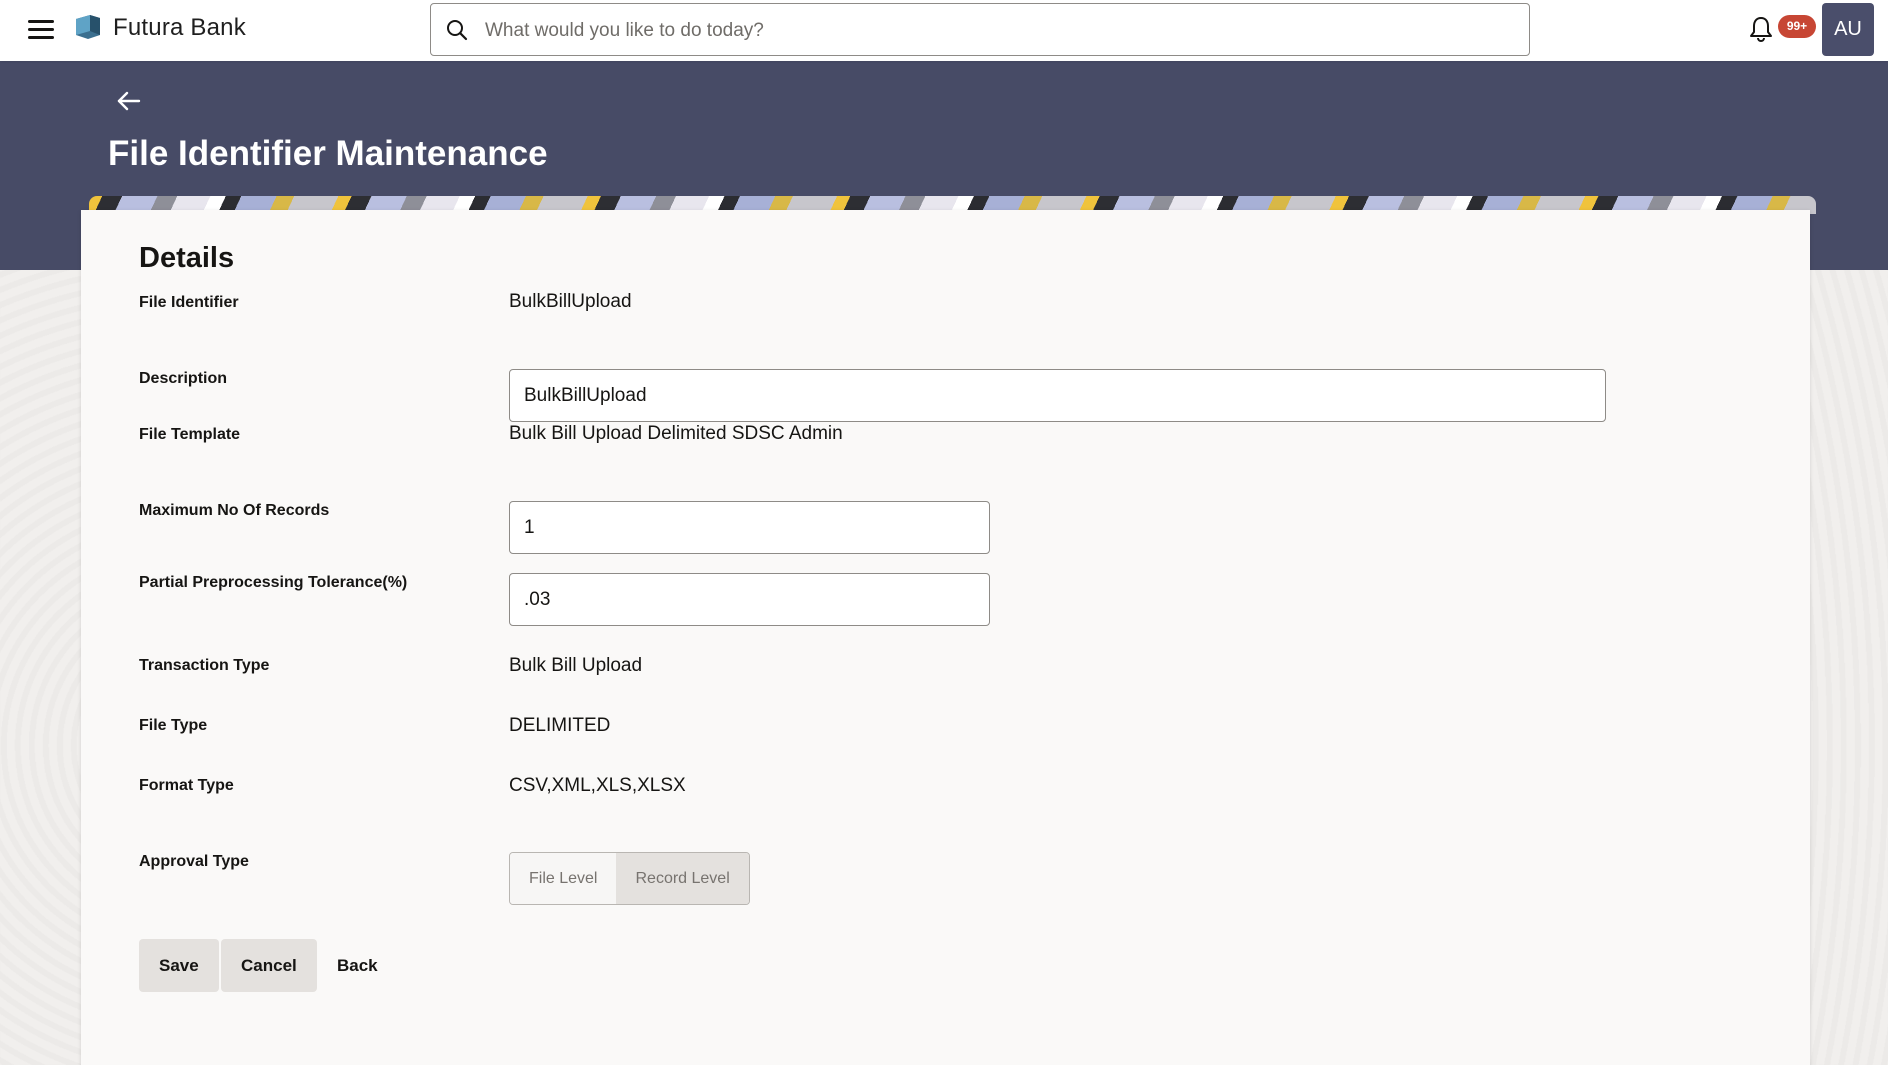 The width and height of the screenshot is (1888, 1065). Describe the element at coordinates (676, 433) in the screenshot. I see `file-template-value: Bulk Bill Upload Delimited SDSC Admin` at that location.